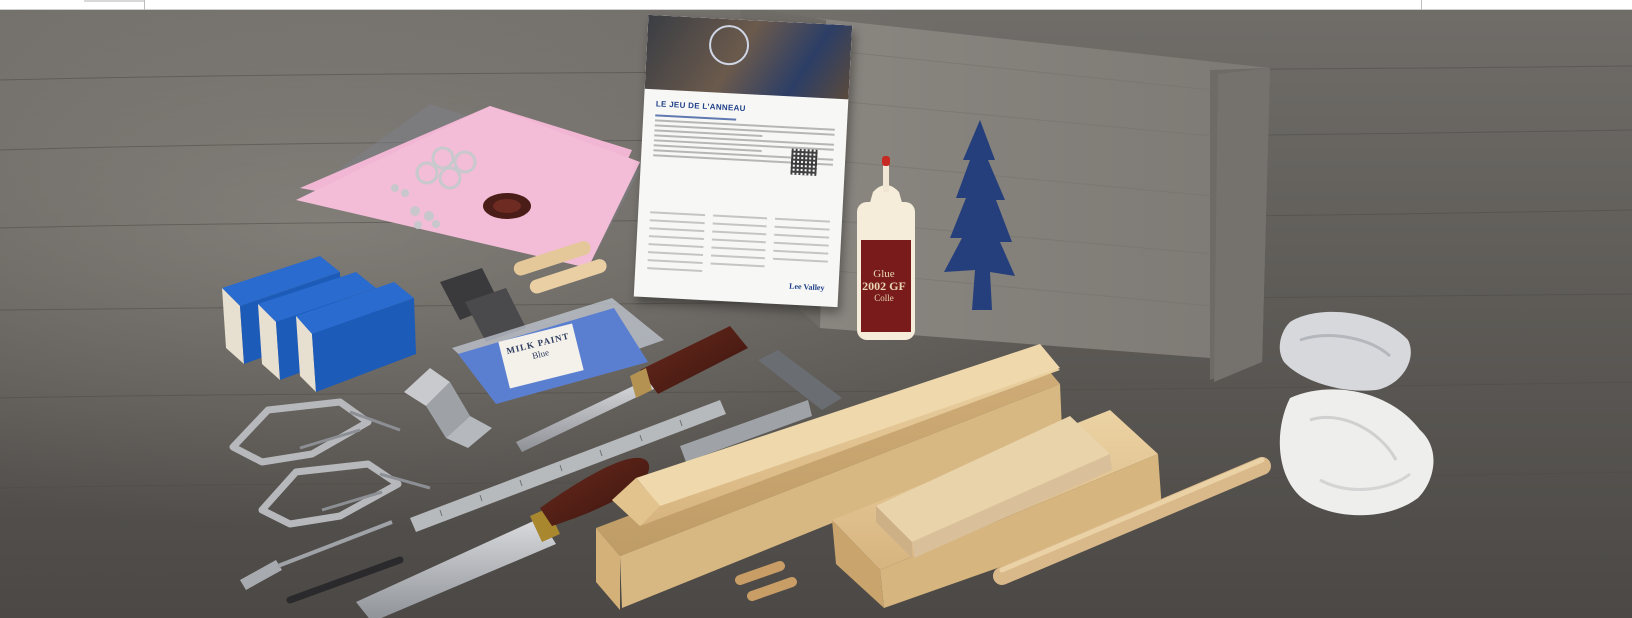 This screenshot has width=1632, height=618. I want to click on brand-logo-icon, so click(729, 45).